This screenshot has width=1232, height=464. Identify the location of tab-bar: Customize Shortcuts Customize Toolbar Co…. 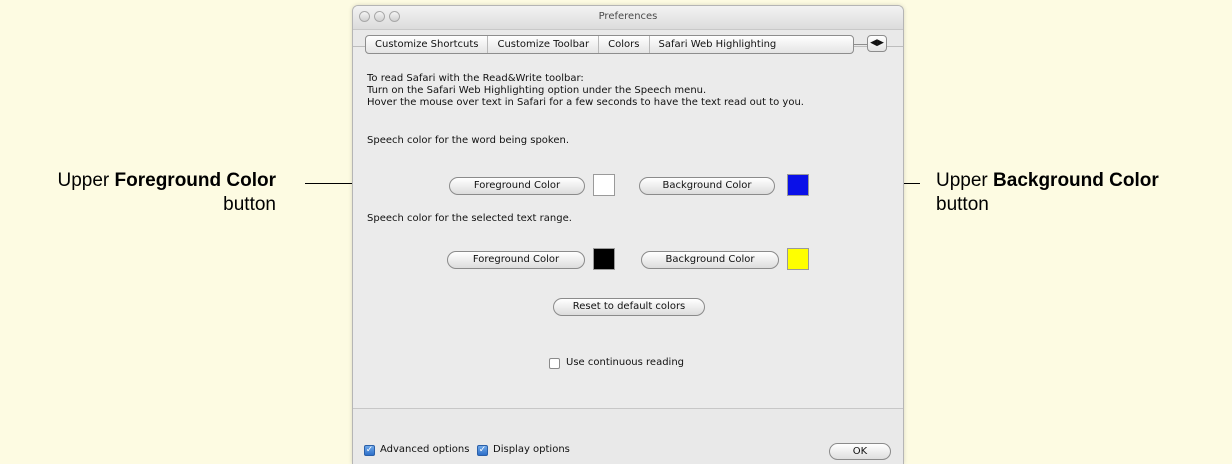
(626, 44).